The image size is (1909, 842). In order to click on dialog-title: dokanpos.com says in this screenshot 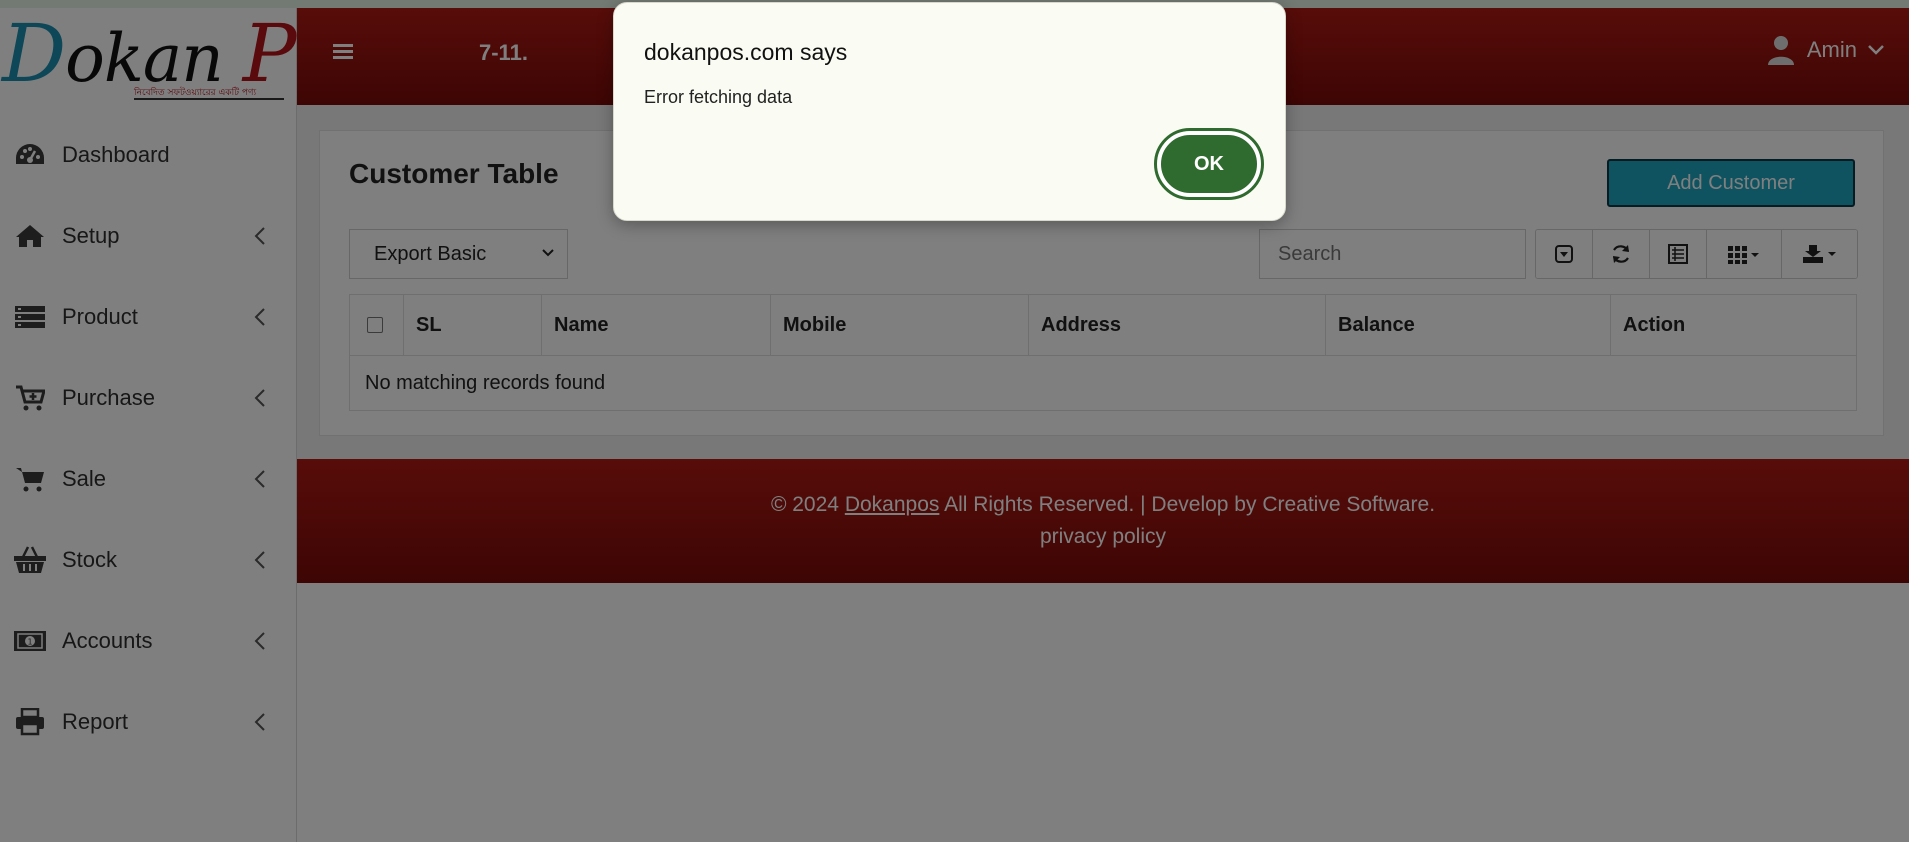, I will do `click(746, 52)`.